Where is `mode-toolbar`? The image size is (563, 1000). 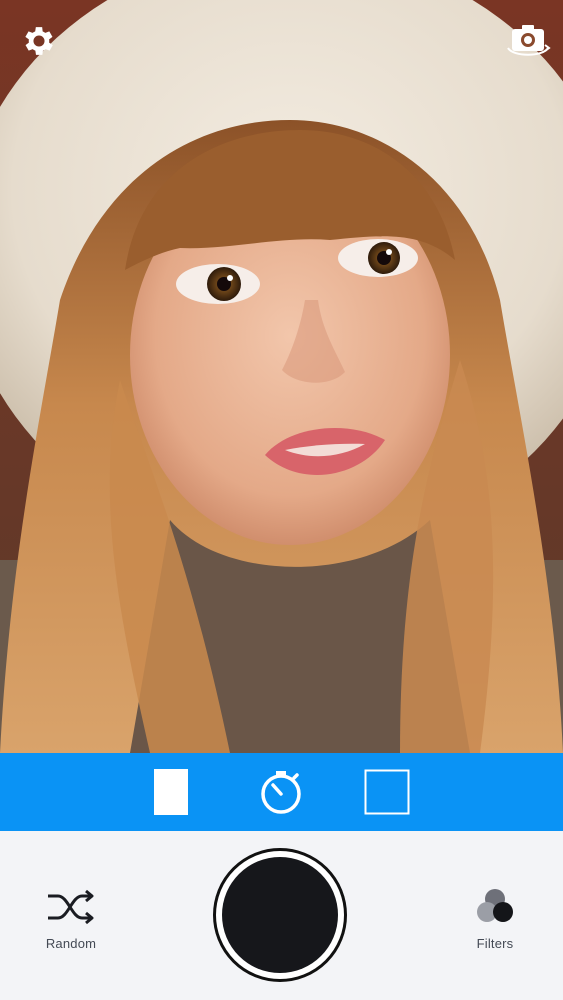 mode-toolbar is located at coordinates (281, 792).